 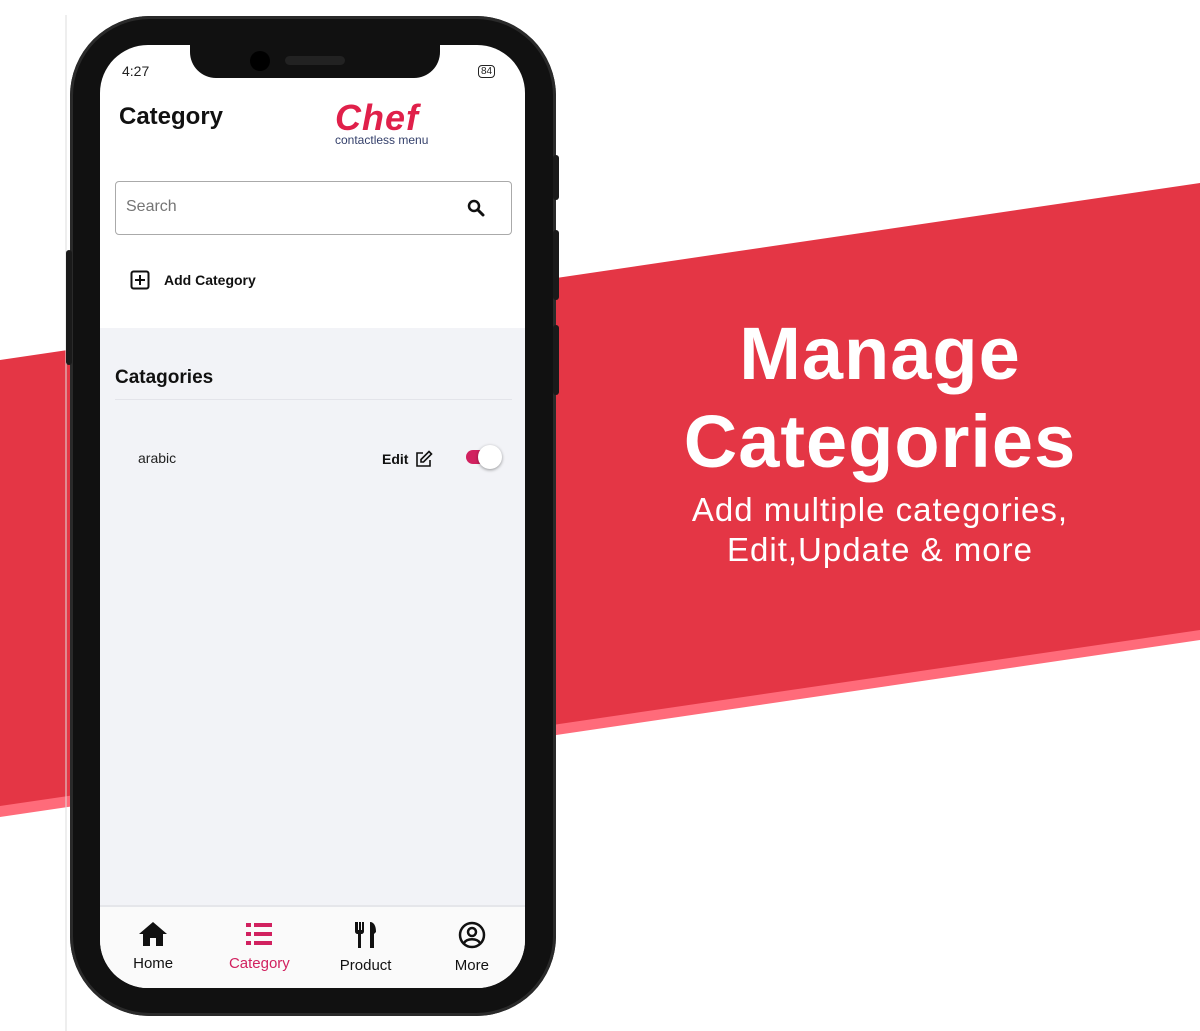 I want to click on user-circle-icon, so click(x=472, y=935).